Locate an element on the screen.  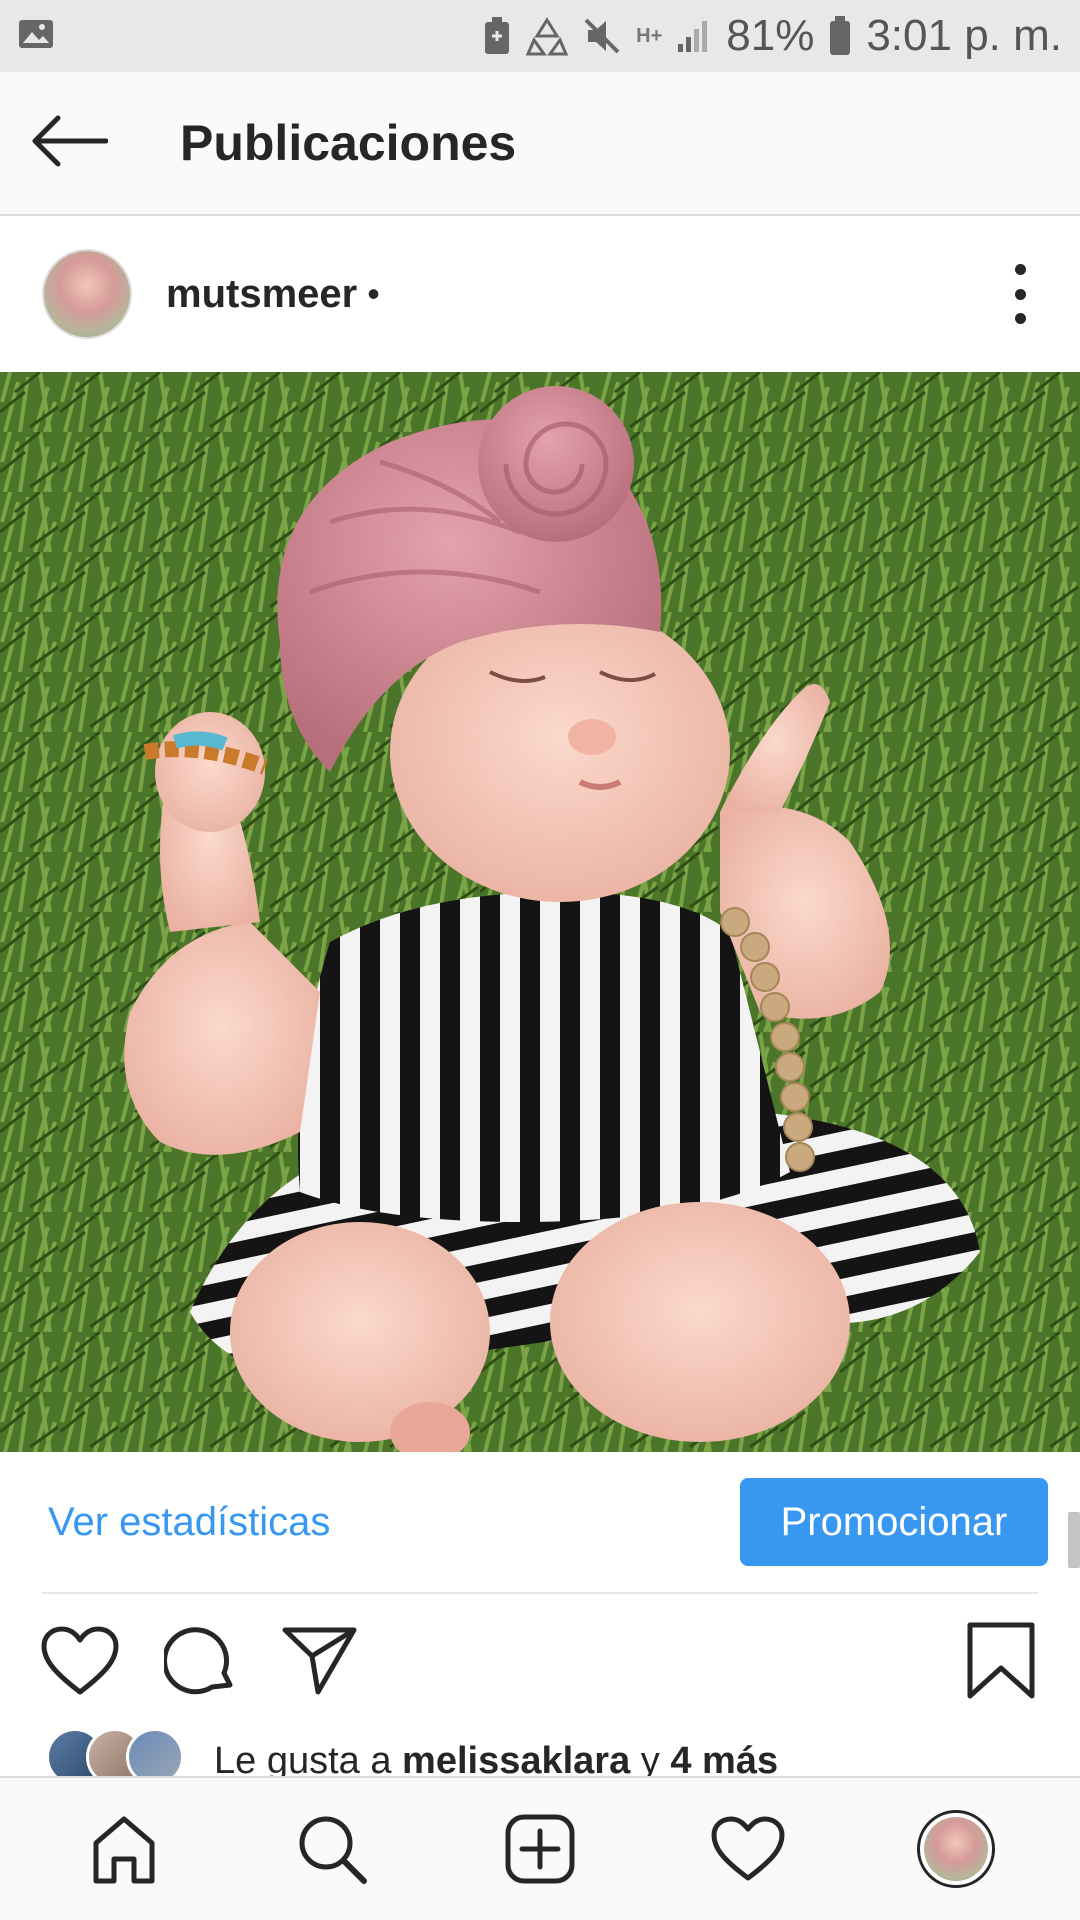
arrow-left-icon is located at coordinates (70, 143).